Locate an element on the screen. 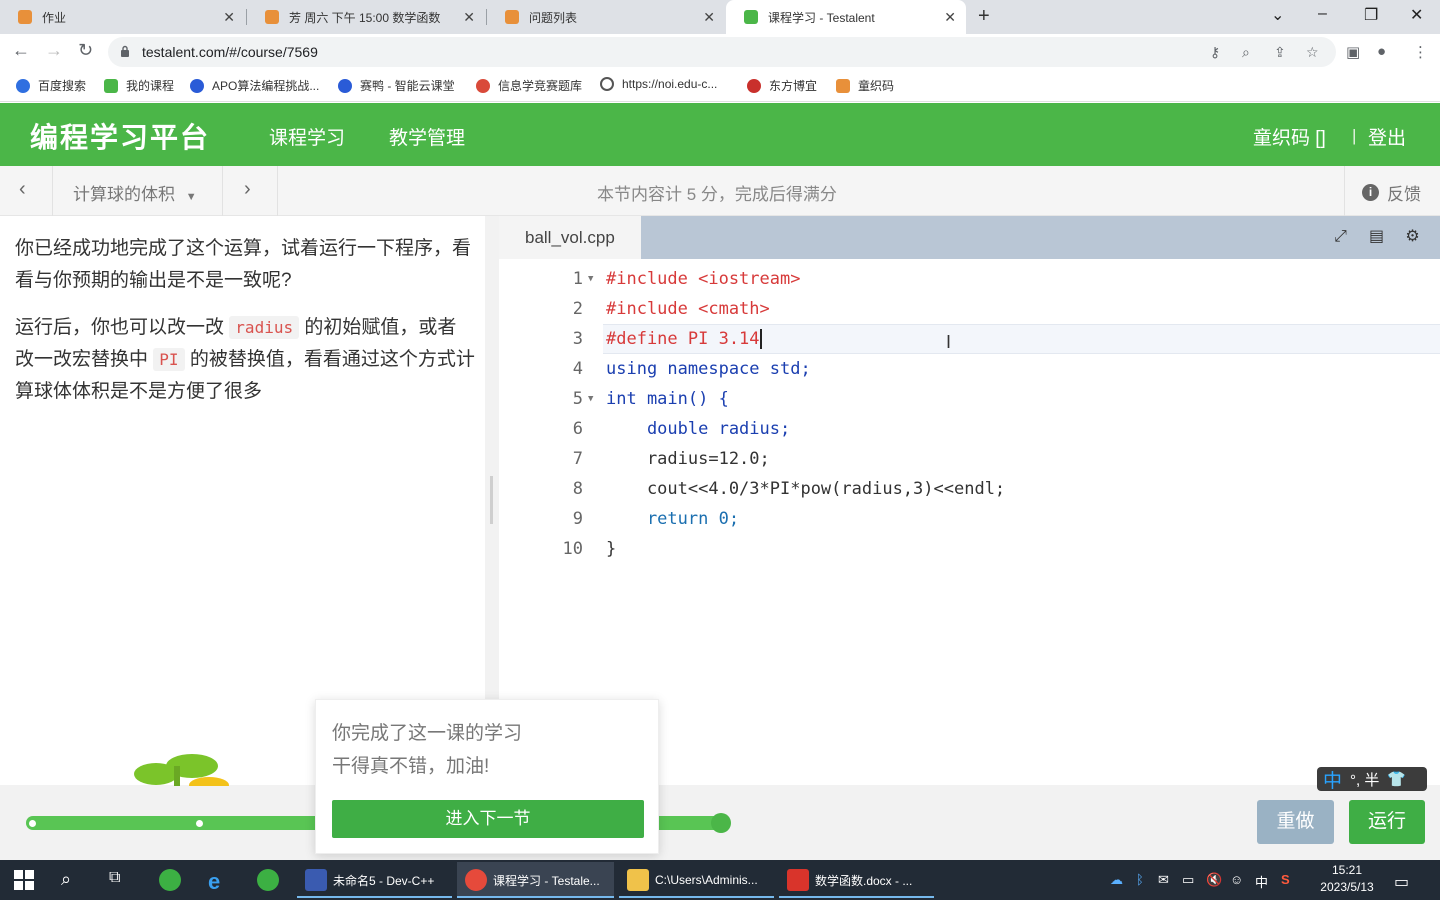 The width and height of the screenshot is (1440, 900). saiya-icon is located at coordinates (345, 85).